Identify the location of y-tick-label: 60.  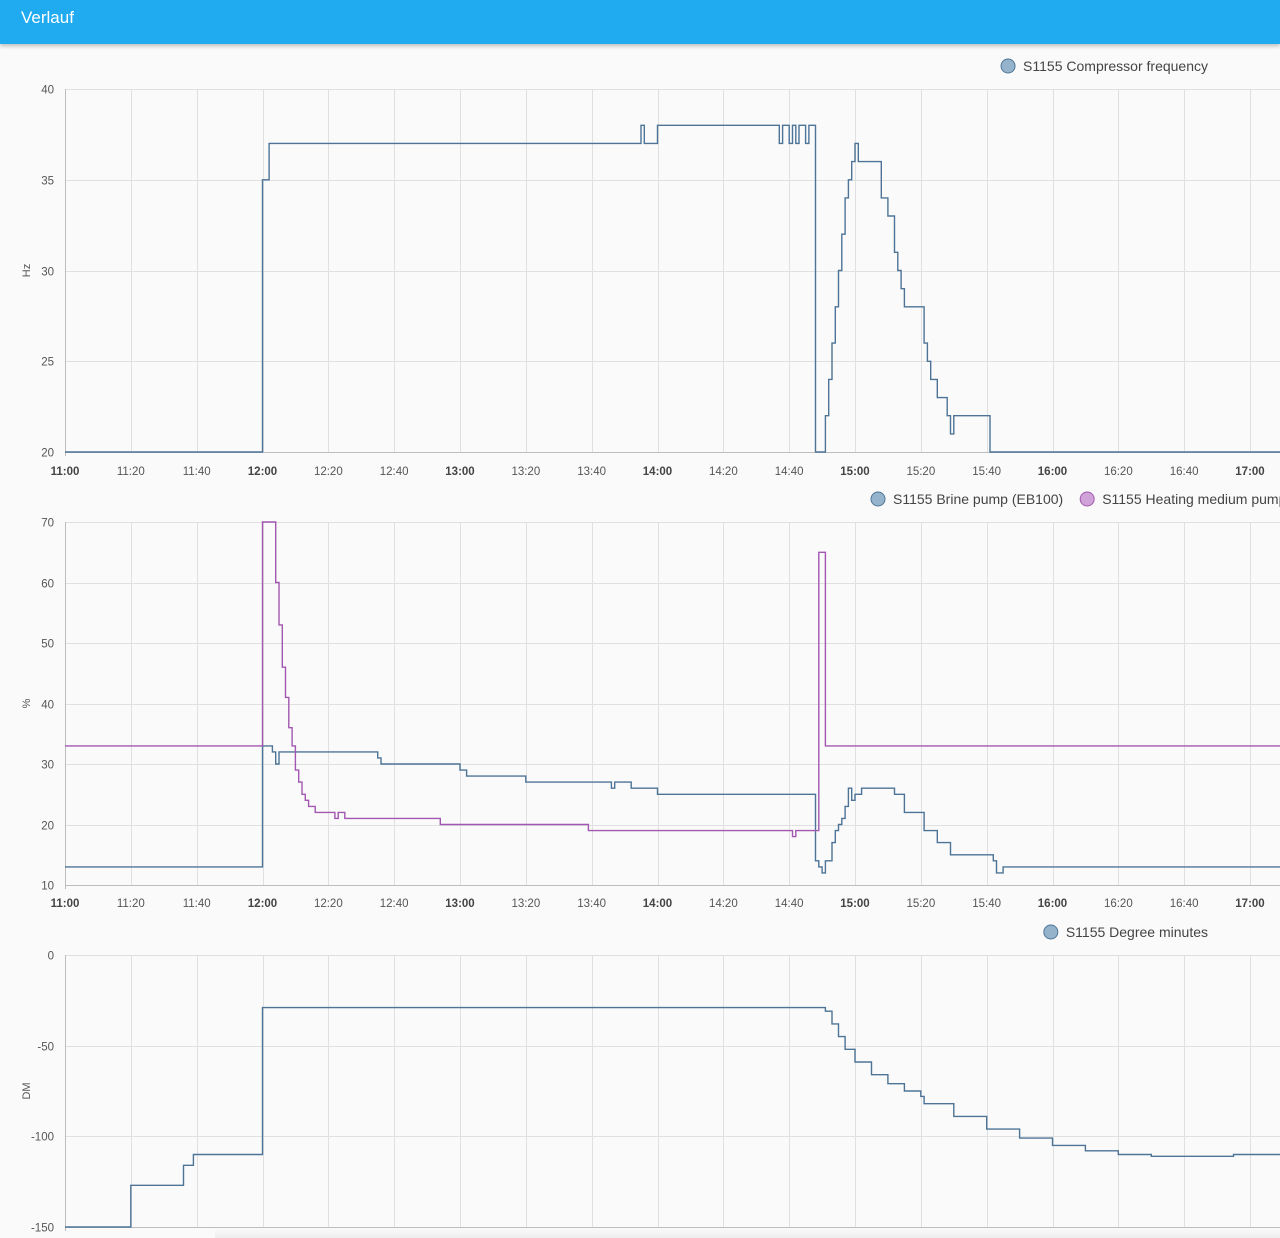
(47, 585).